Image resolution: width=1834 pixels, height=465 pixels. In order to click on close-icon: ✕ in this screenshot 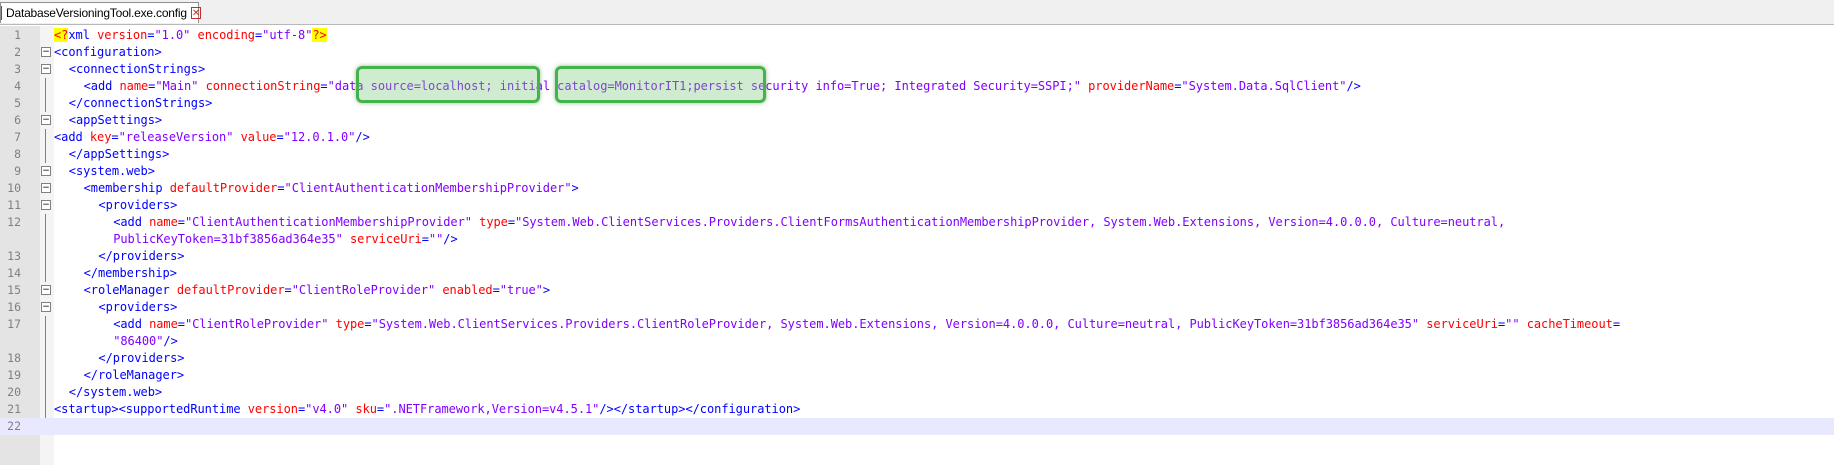, I will do `click(196, 13)`.